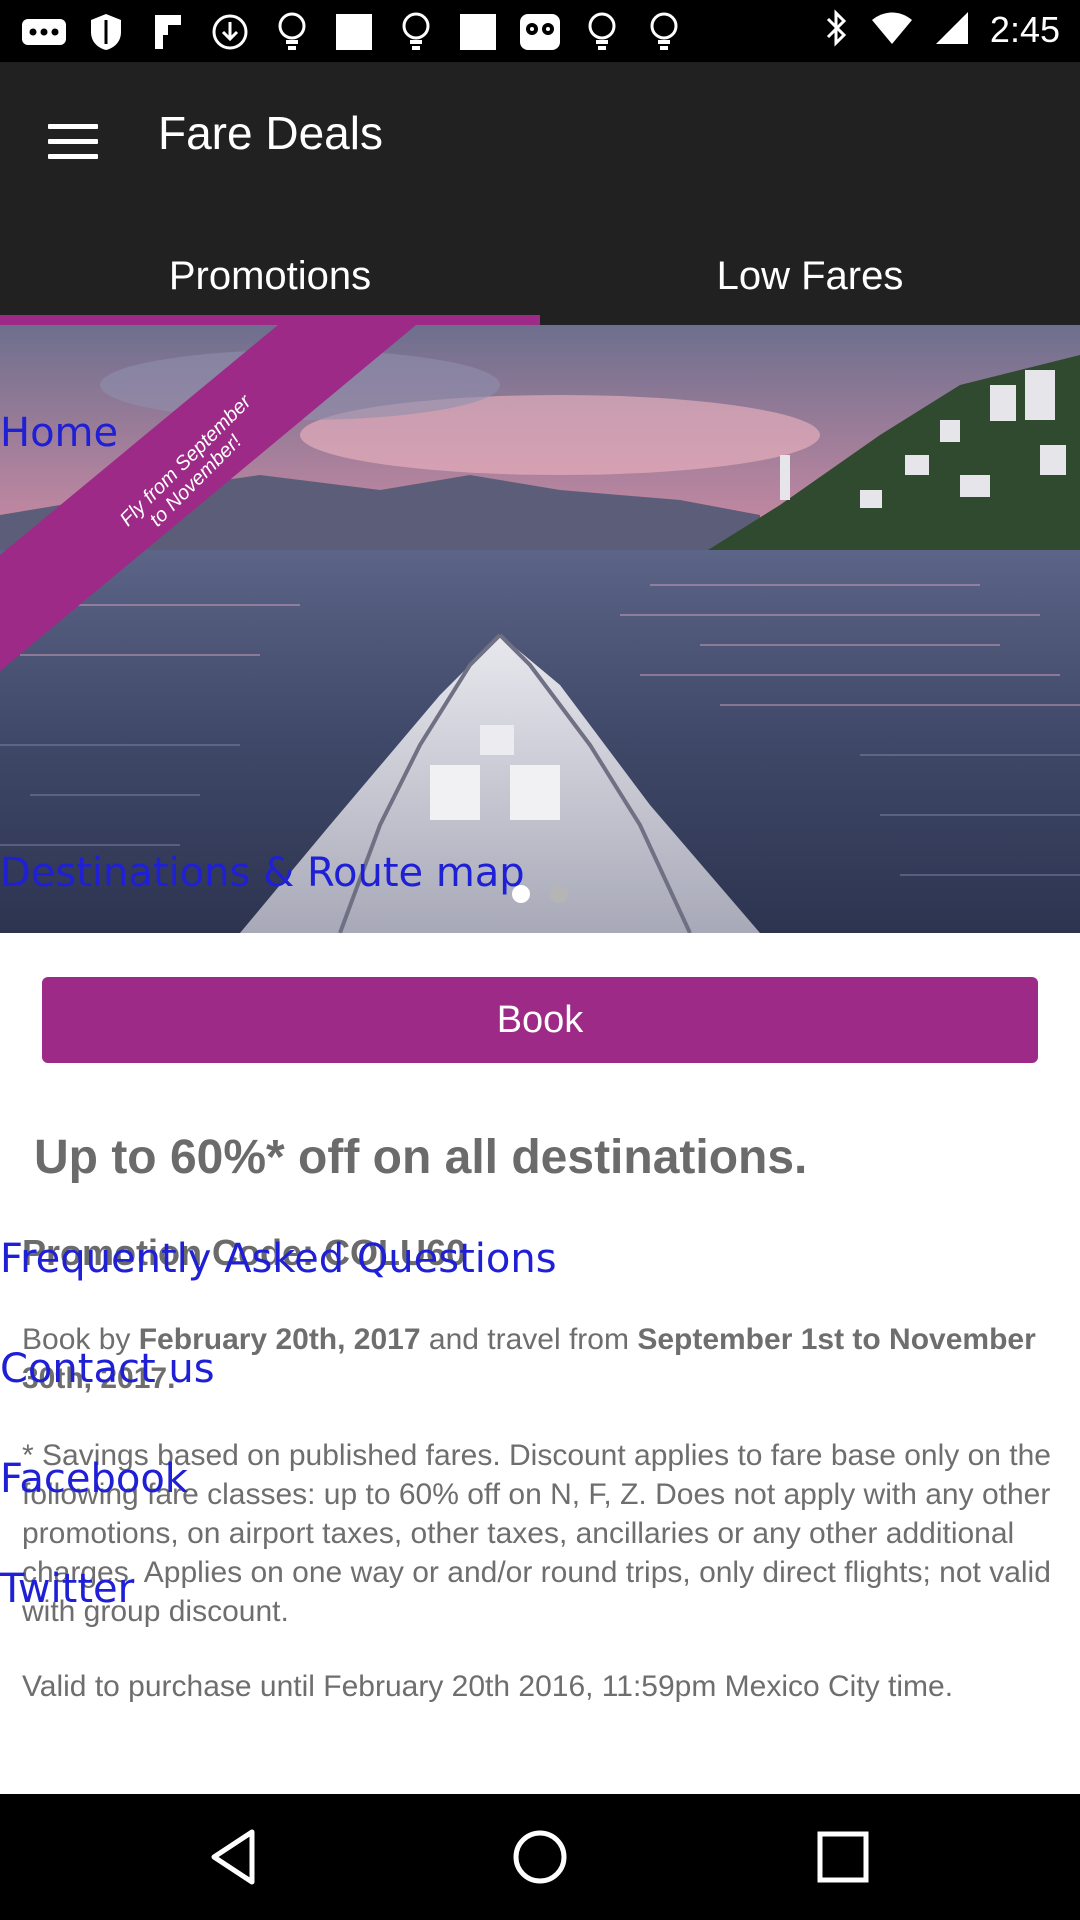 This screenshot has height=1920, width=1080. What do you see at coordinates (843, 1857) in the screenshot?
I see `recents-icon` at bounding box center [843, 1857].